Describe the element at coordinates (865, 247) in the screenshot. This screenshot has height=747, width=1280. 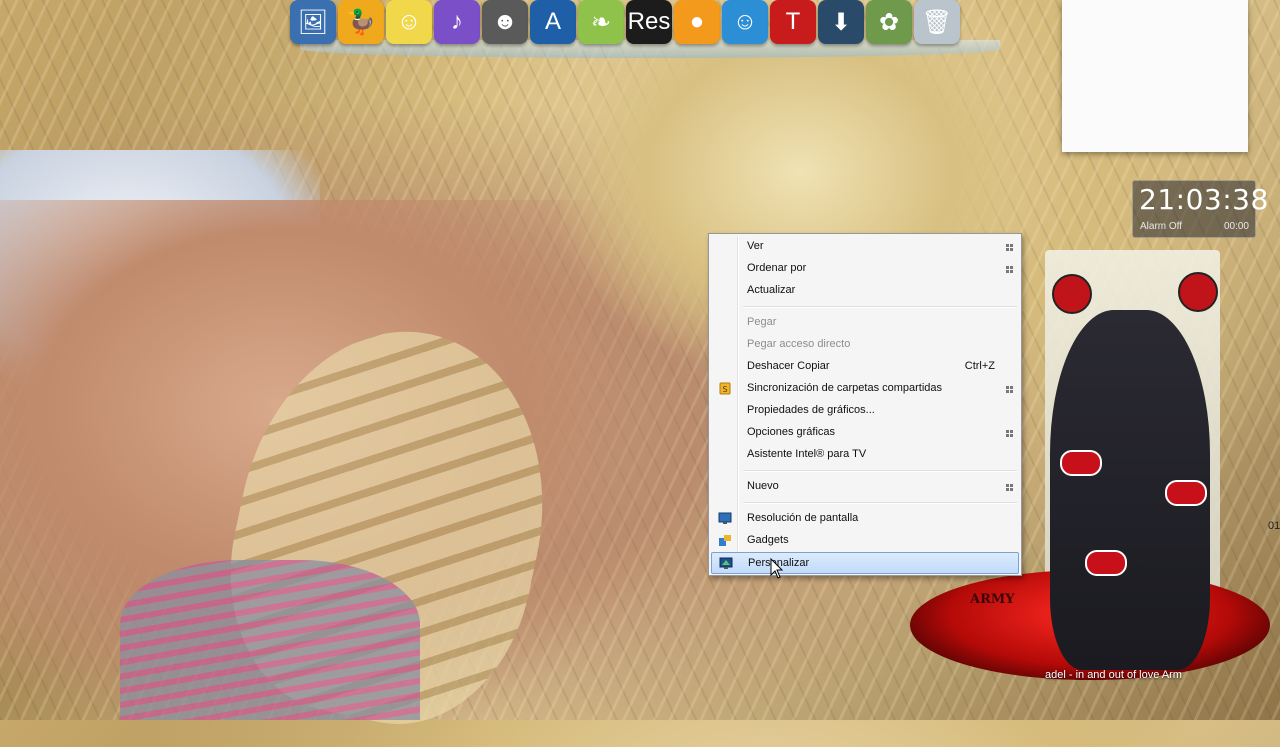
I see `menu-item-ver: Ver` at that location.